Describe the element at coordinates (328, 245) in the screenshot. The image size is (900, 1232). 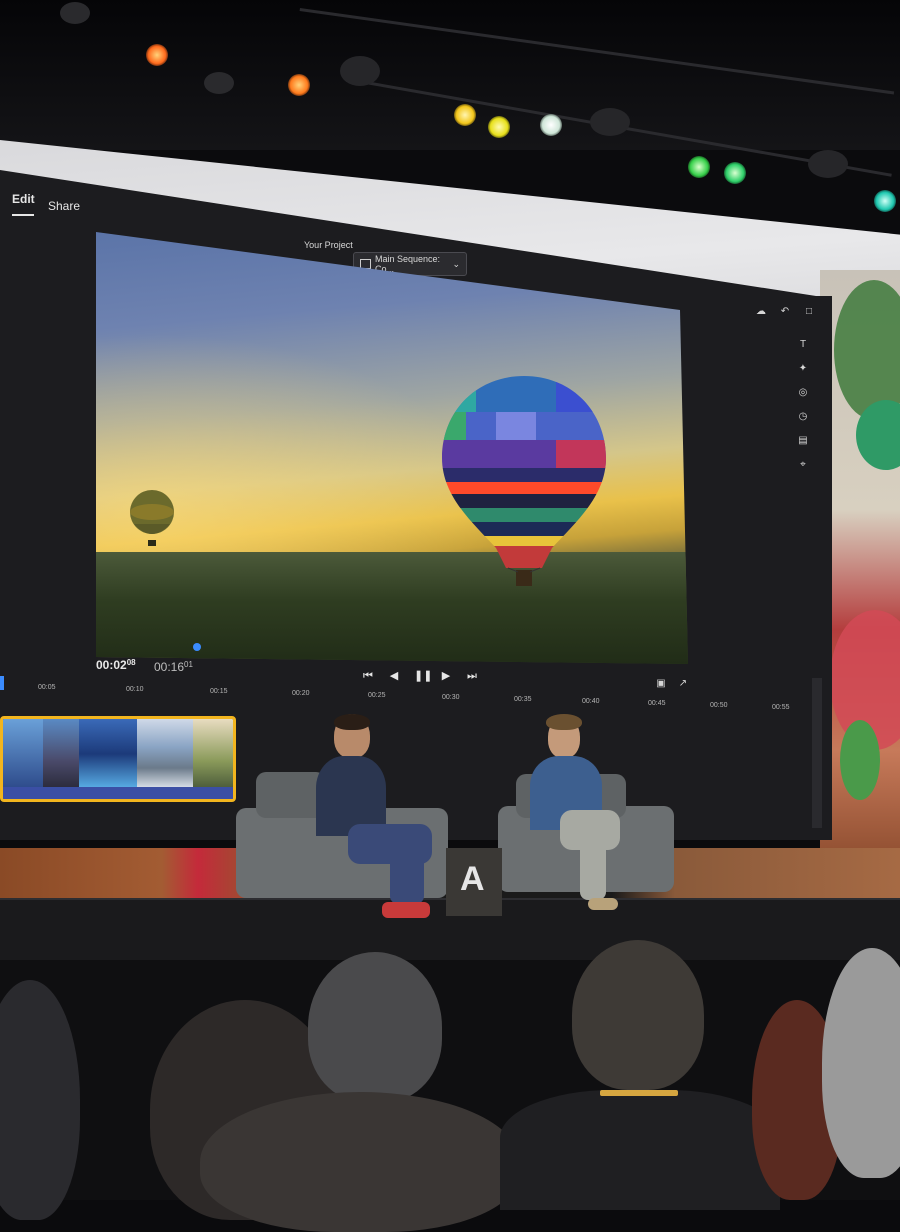
I see `project-label: Your Project` at that location.